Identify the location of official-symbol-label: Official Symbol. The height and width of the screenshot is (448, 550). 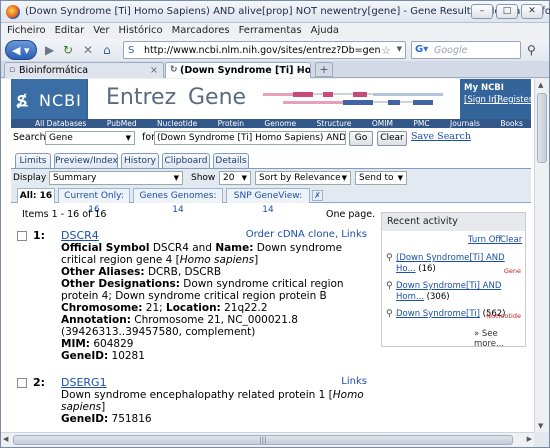
(105, 248).